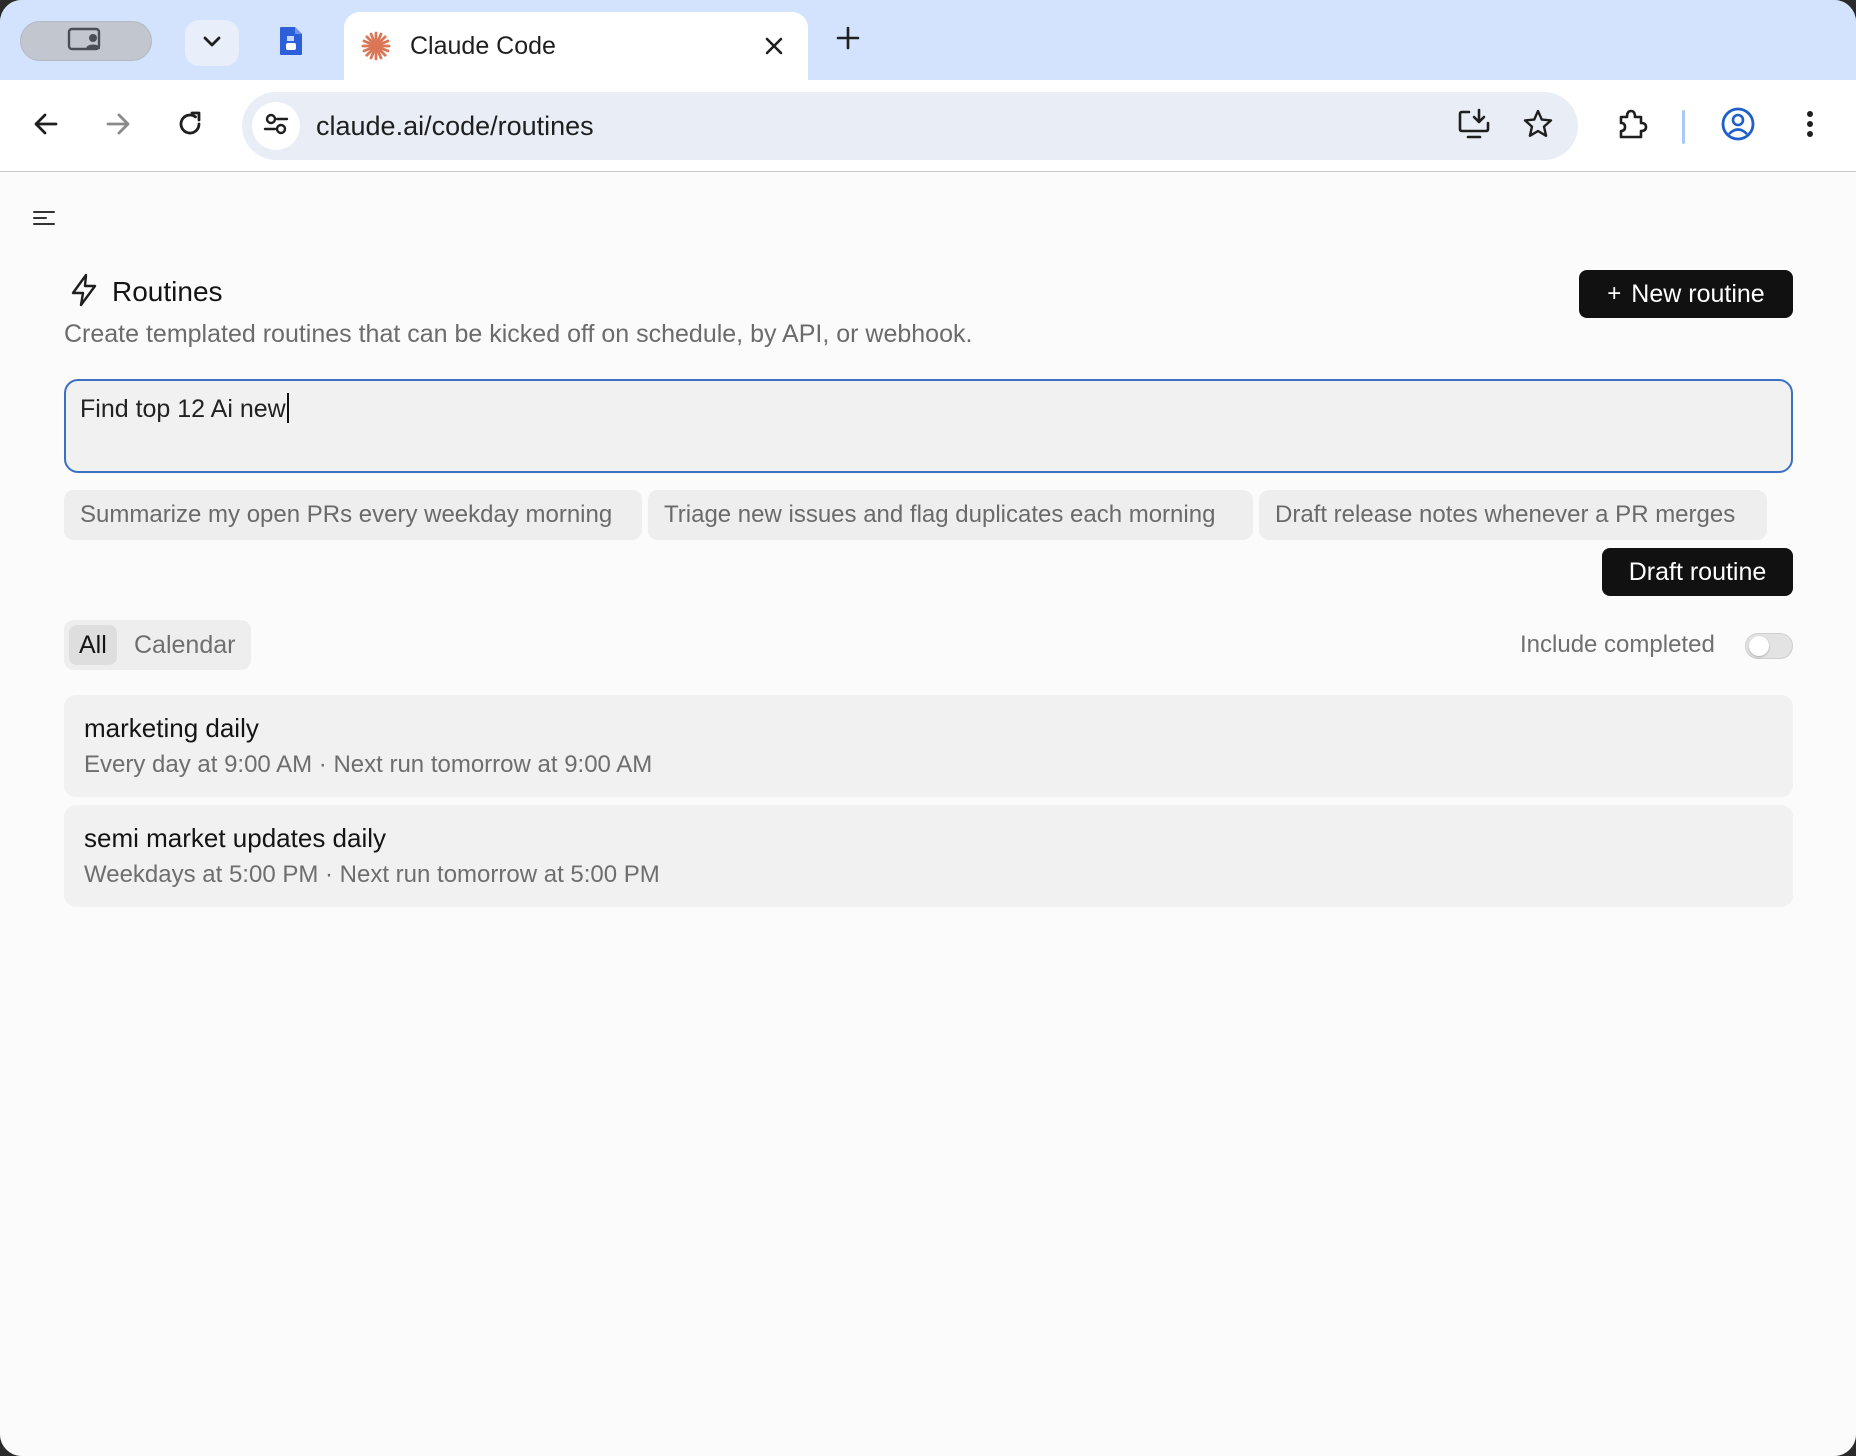 This screenshot has width=1856, height=1456. Describe the element at coordinates (1698, 293) in the screenshot. I see `new-routine-label: New routine` at that location.